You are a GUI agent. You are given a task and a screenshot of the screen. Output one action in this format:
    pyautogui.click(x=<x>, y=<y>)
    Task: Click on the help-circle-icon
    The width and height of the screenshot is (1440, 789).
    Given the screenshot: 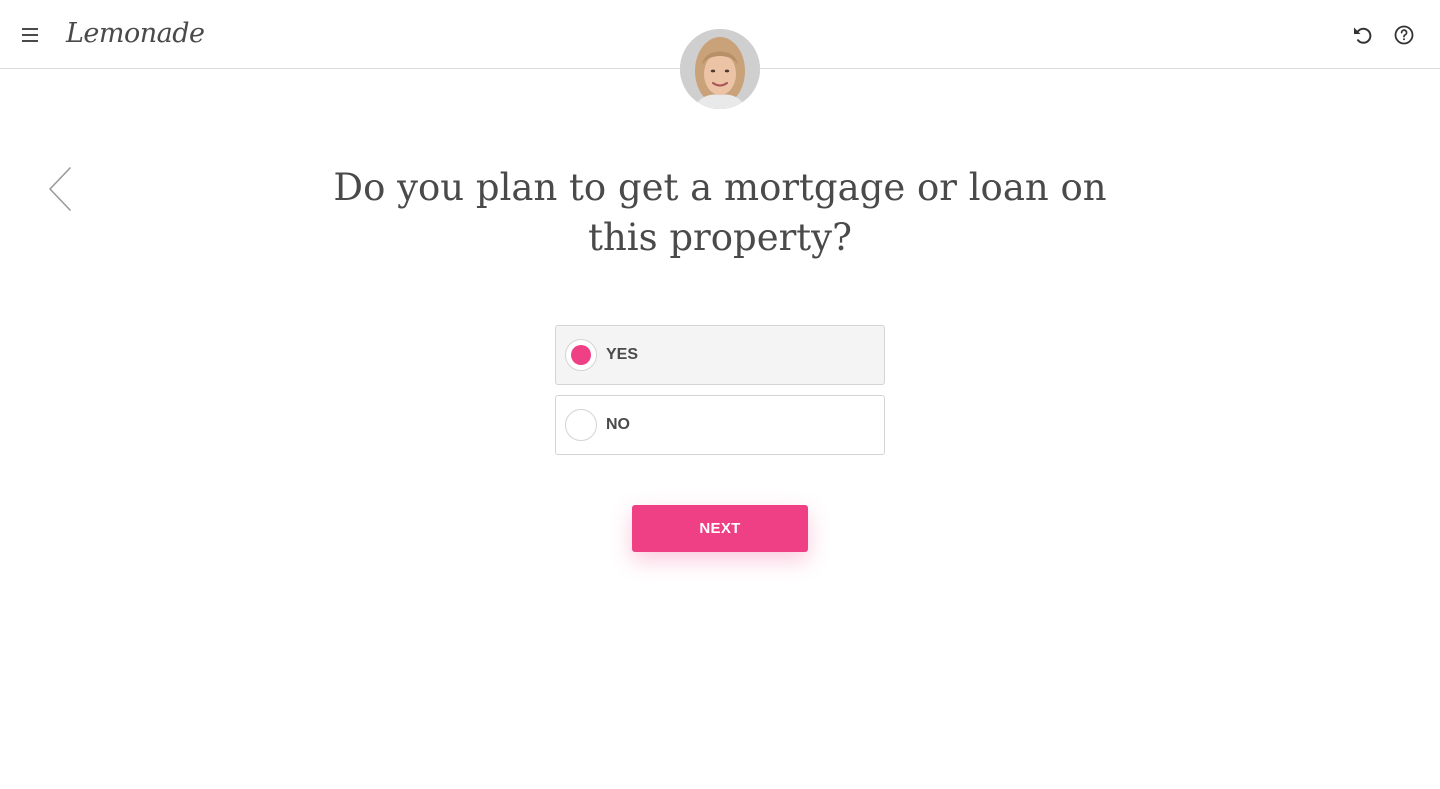 What is the action you would take?
    pyautogui.click(x=1404, y=35)
    